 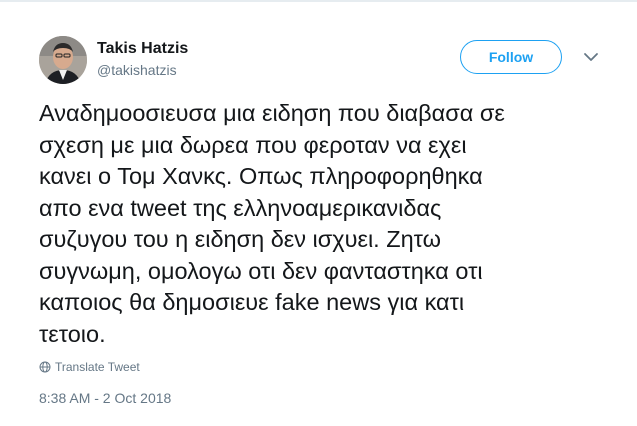 What do you see at coordinates (137, 70) in the screenshot?
I see `user-handle: @takishatzis` at bounding box center [137, 70].